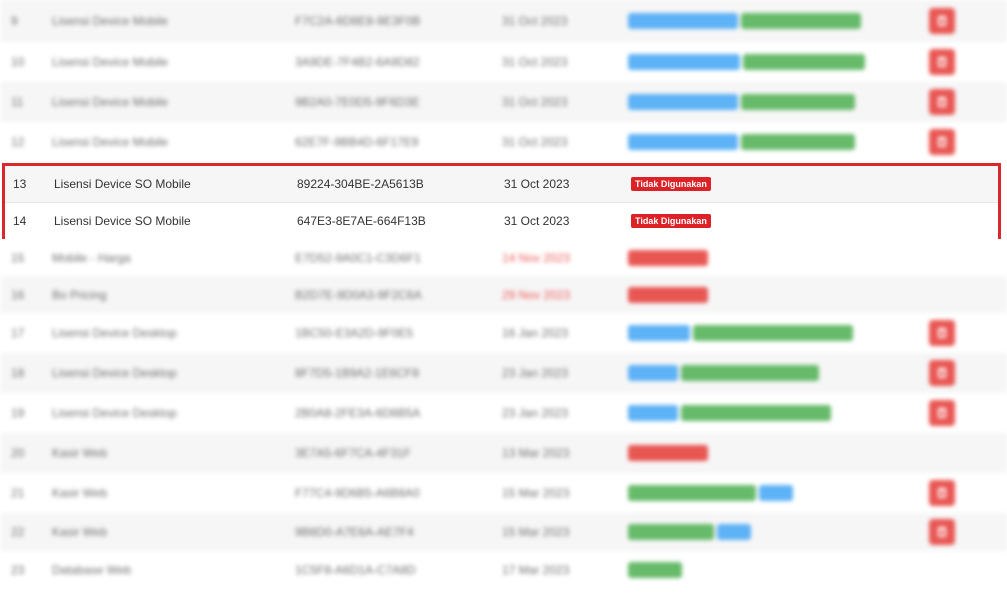  Describe the element at coordinates (358, 294) in the screenshot. I see `license-key: B2D7E-9D0A3-9F2C6A` at that location.